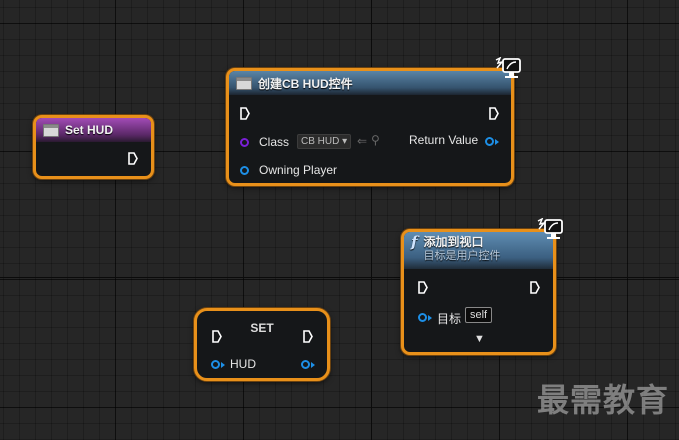  I want to click on hud-input-pin-arrow, so click(223, 365).